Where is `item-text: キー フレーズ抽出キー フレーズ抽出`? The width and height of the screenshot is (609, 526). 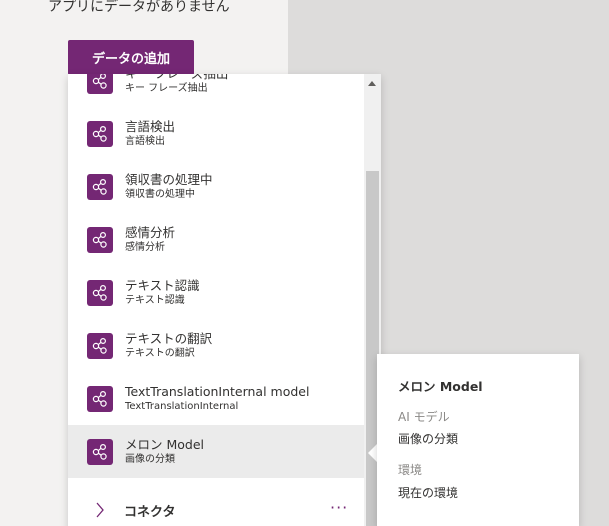 item-text: キー フレーズ抽出キー フレーズ抽出 is located at coordinates (176, 84).